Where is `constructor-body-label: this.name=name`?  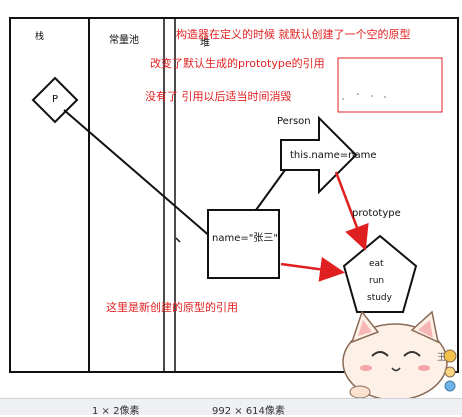 constructor-body-label: this.name=name is located at coordinates (333, 155).